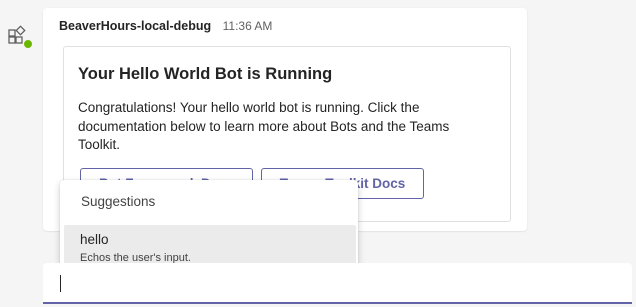  I want to click on message-header: BeaverHours-local-debug 11:36 AM, so click(165, 26).